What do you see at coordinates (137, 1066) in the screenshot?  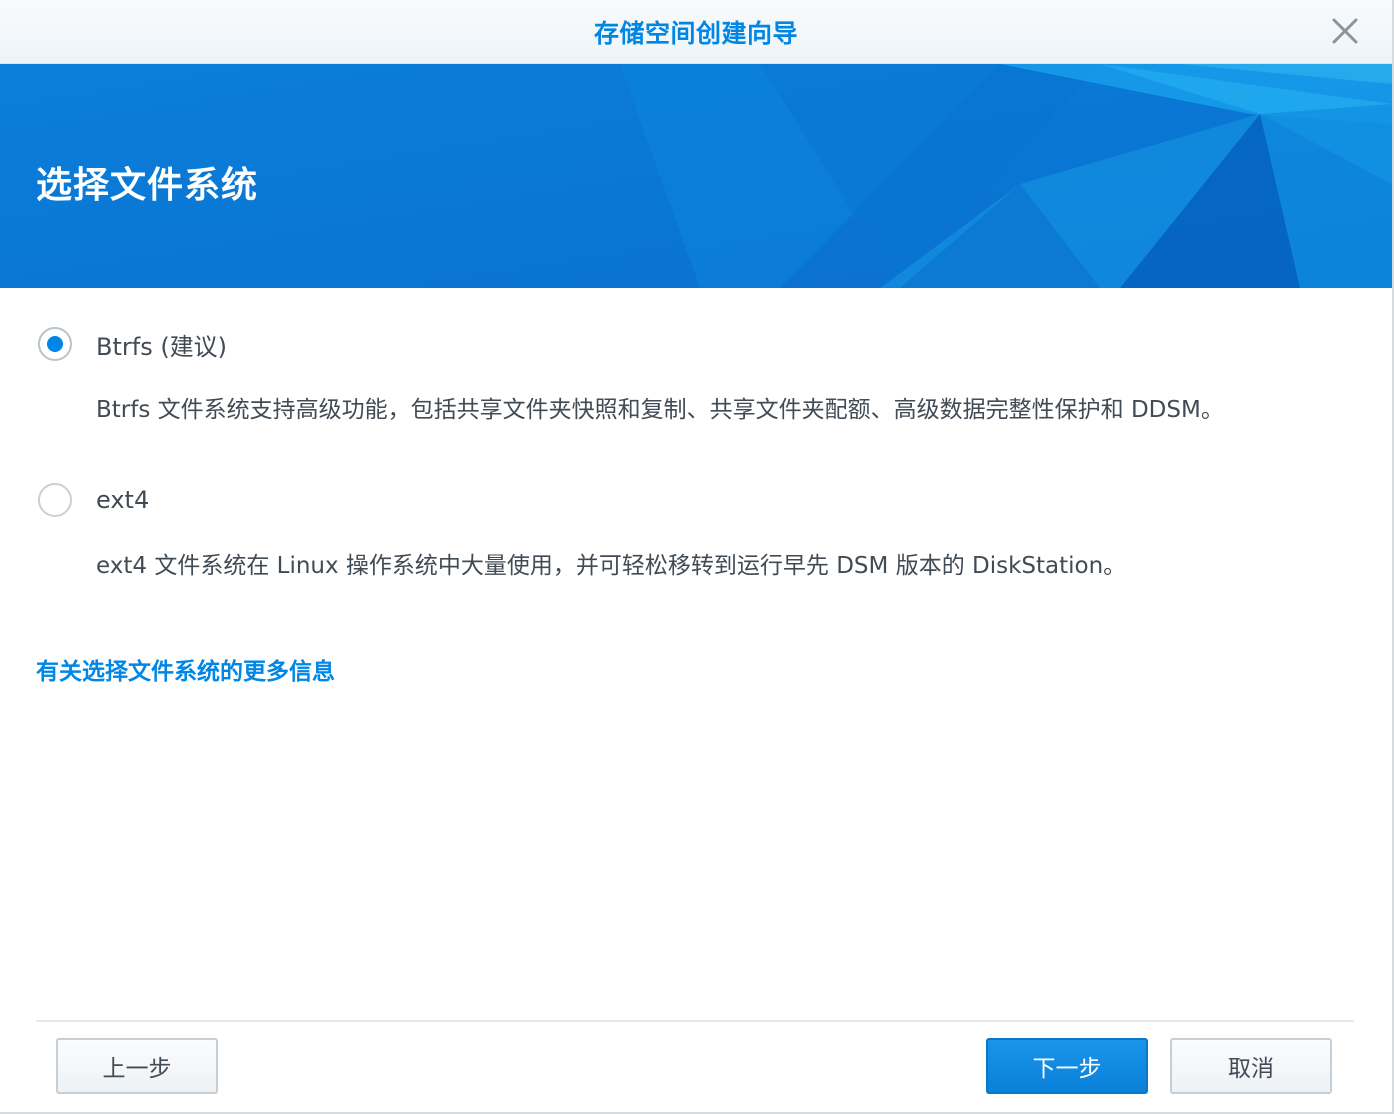 I see `back-button: 上一步` at bounding box center [137, 1066].